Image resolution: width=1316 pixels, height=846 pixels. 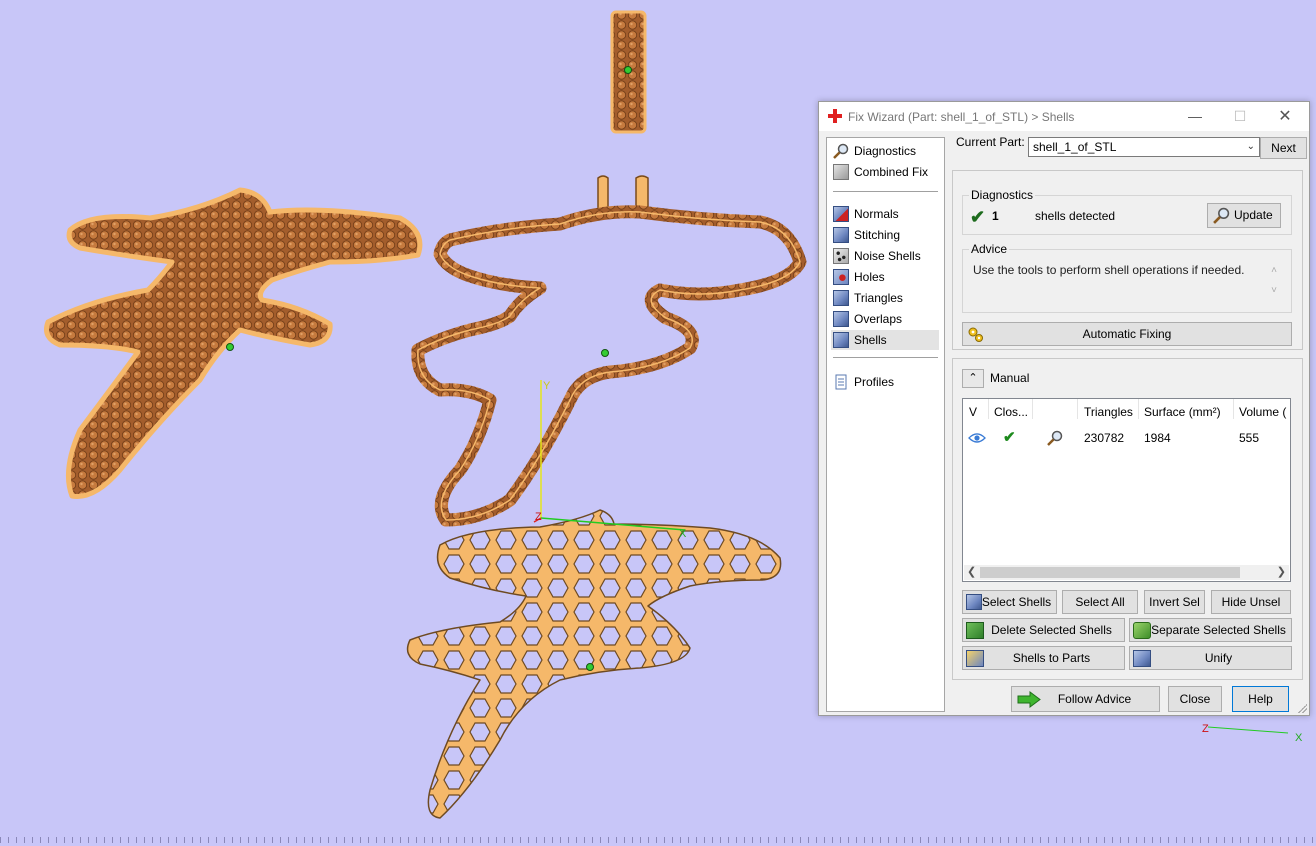 I want to click on nav-item-normals: Normals, so click(x=885, y=214).